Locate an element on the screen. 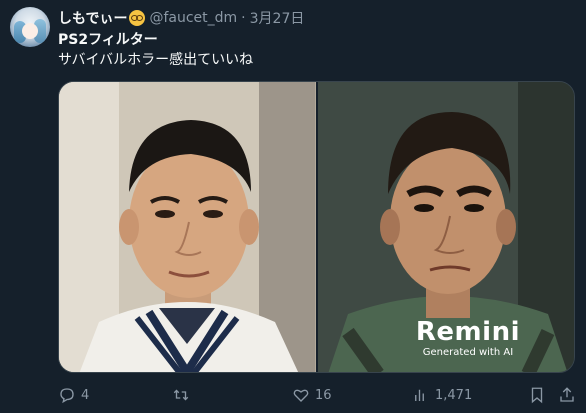 The height and width of the screenshot is (413, 586). remini-logo: Remini is located at coordinates (467, 332).